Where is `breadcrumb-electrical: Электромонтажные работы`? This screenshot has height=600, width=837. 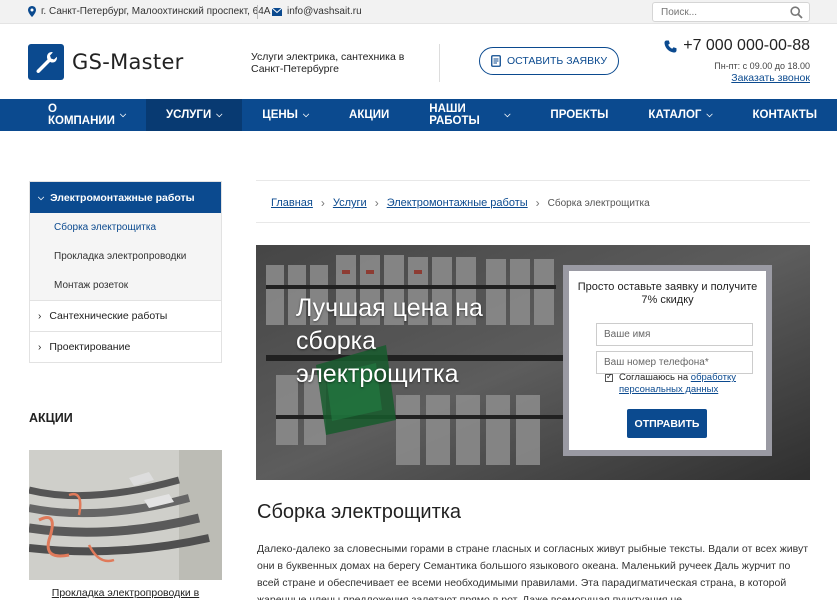
breadcrumb-electrical: Электромонтажные работы is located at coordinates (457, 203).